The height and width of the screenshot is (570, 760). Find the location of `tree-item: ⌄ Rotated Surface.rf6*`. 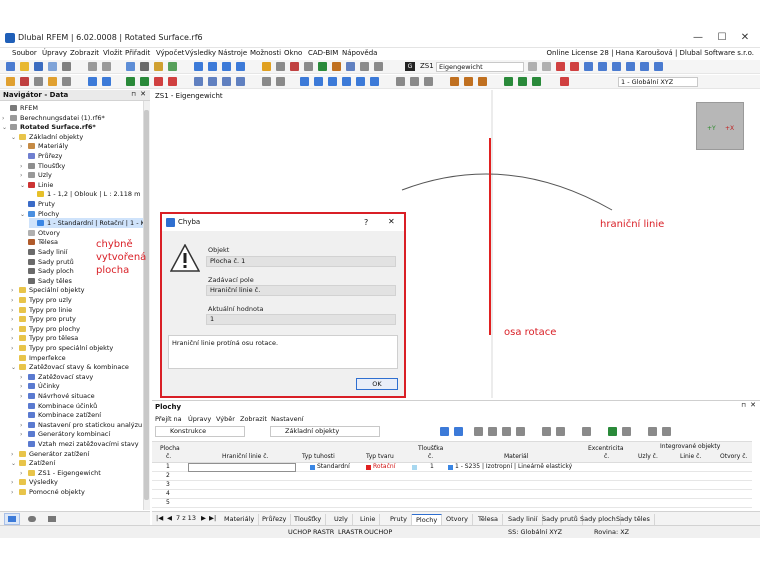

tree-item: ⌄ Rotated Surface.rf6* is located at coordinates (49, 127).